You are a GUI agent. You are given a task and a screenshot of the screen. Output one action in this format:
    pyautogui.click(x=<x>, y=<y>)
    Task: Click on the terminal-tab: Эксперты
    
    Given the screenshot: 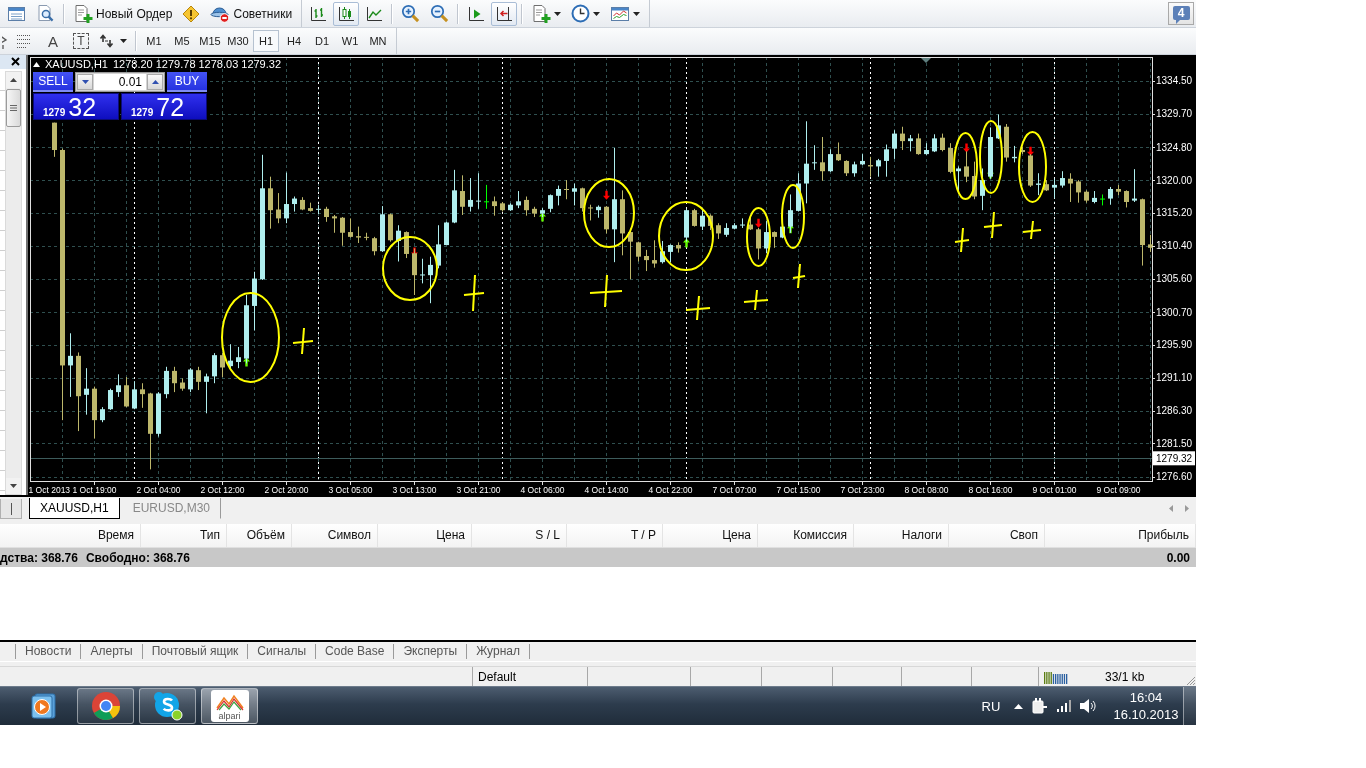 What is the action you would take?
    pyautogui.click(x=430, y=651)
    